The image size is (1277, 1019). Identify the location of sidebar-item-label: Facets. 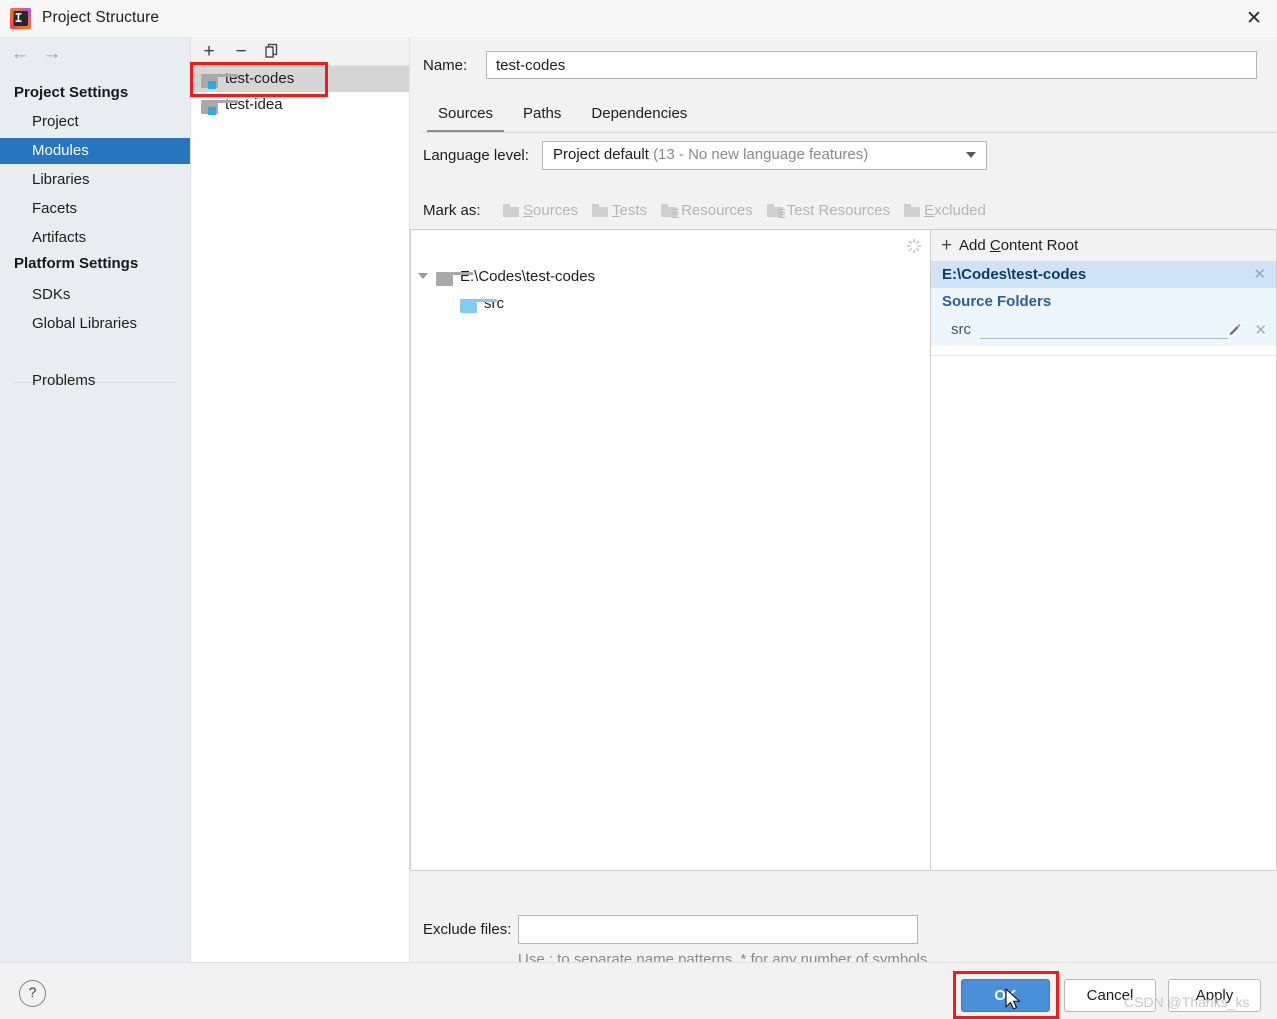
(55, 208).